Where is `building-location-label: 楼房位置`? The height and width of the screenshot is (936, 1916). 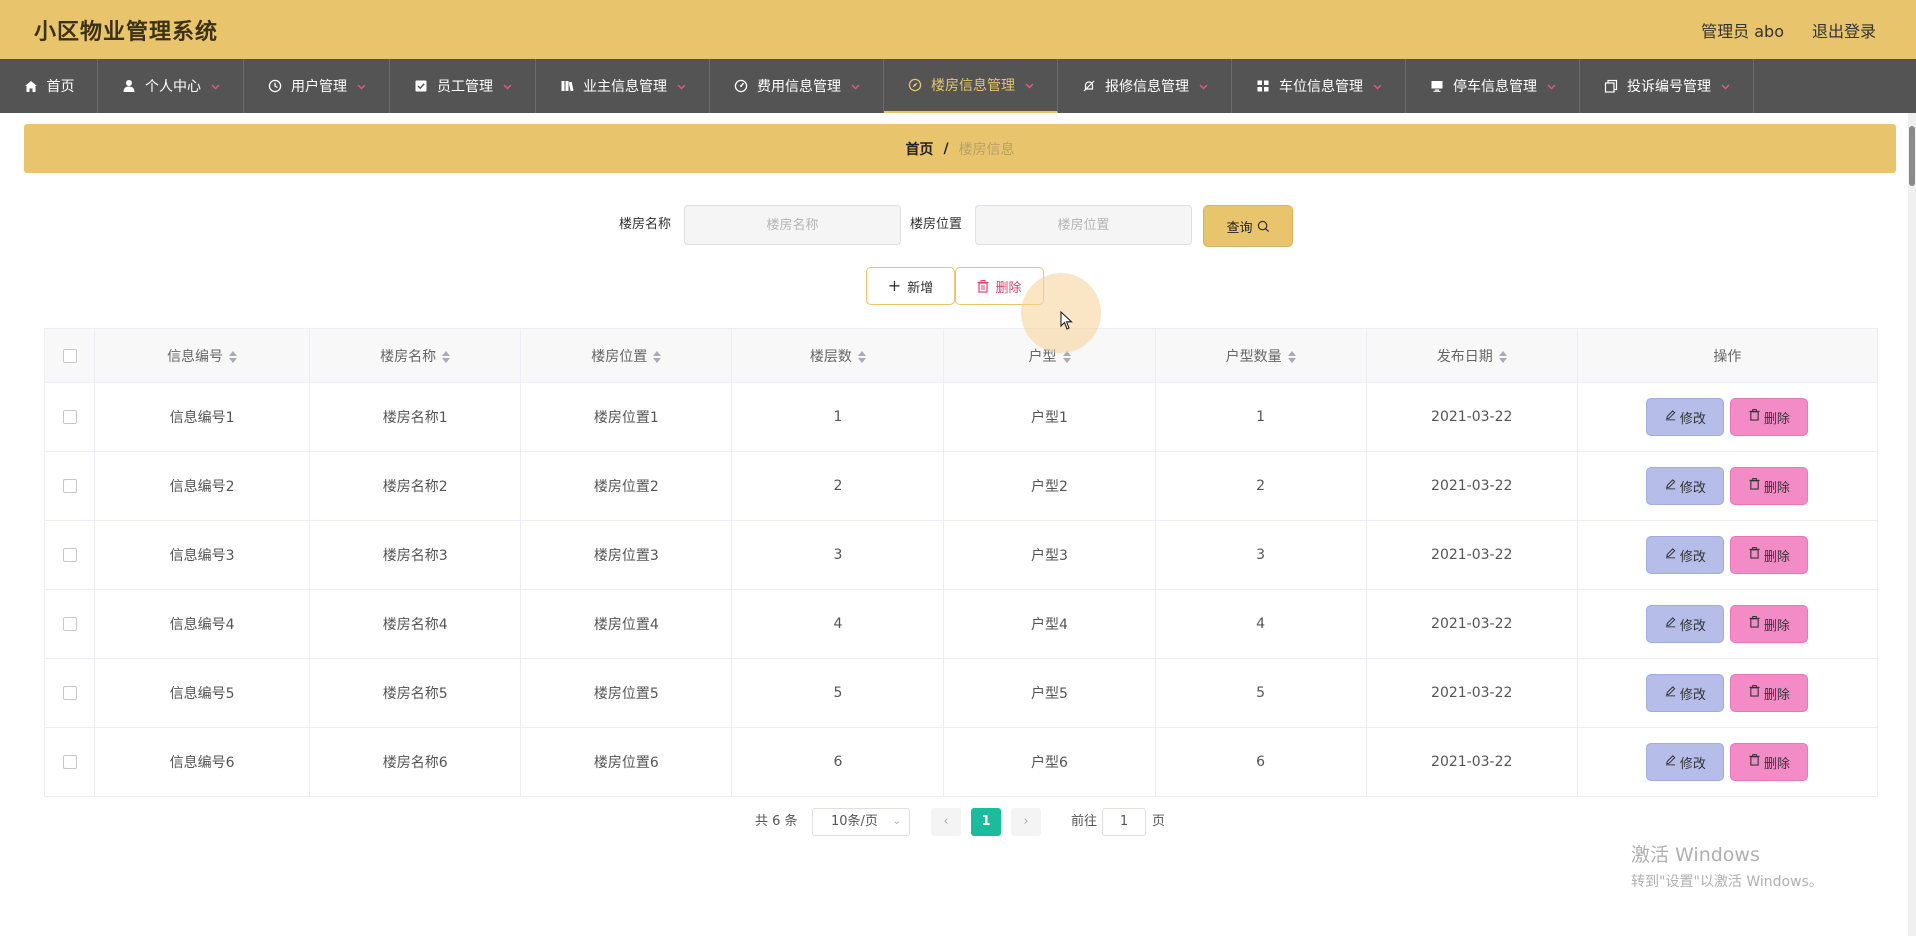 building-location-label: 楼房位置 is located at coordinates (936, 224).